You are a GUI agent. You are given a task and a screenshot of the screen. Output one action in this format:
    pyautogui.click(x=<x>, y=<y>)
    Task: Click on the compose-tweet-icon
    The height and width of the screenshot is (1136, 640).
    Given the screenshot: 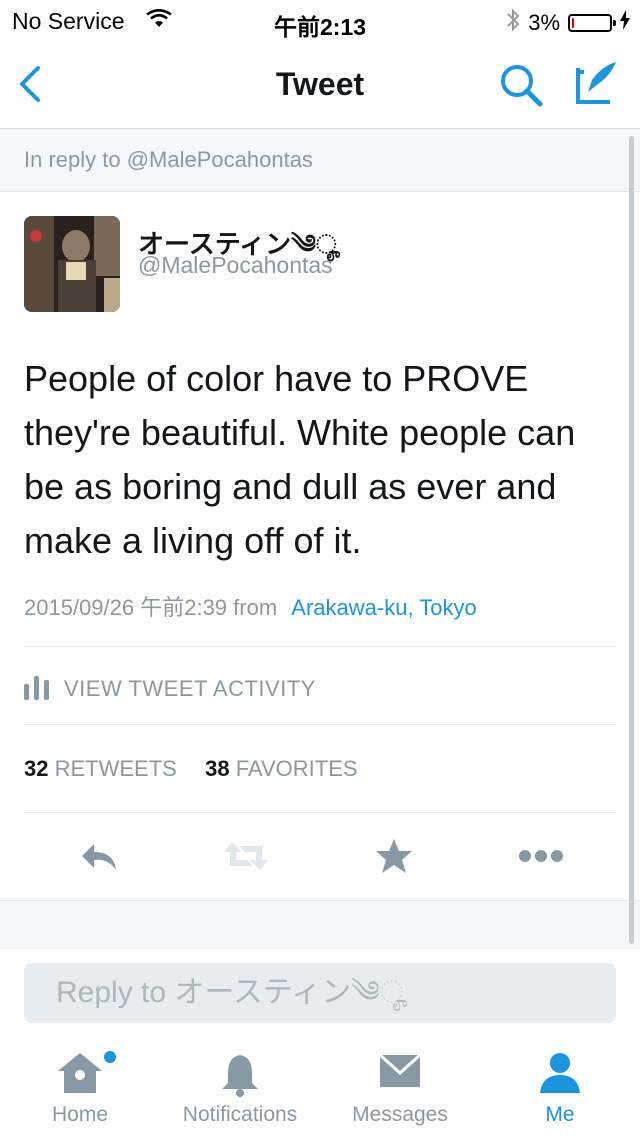 What is the action you would take?
    pyautogui.click(x=596, y=85)
    